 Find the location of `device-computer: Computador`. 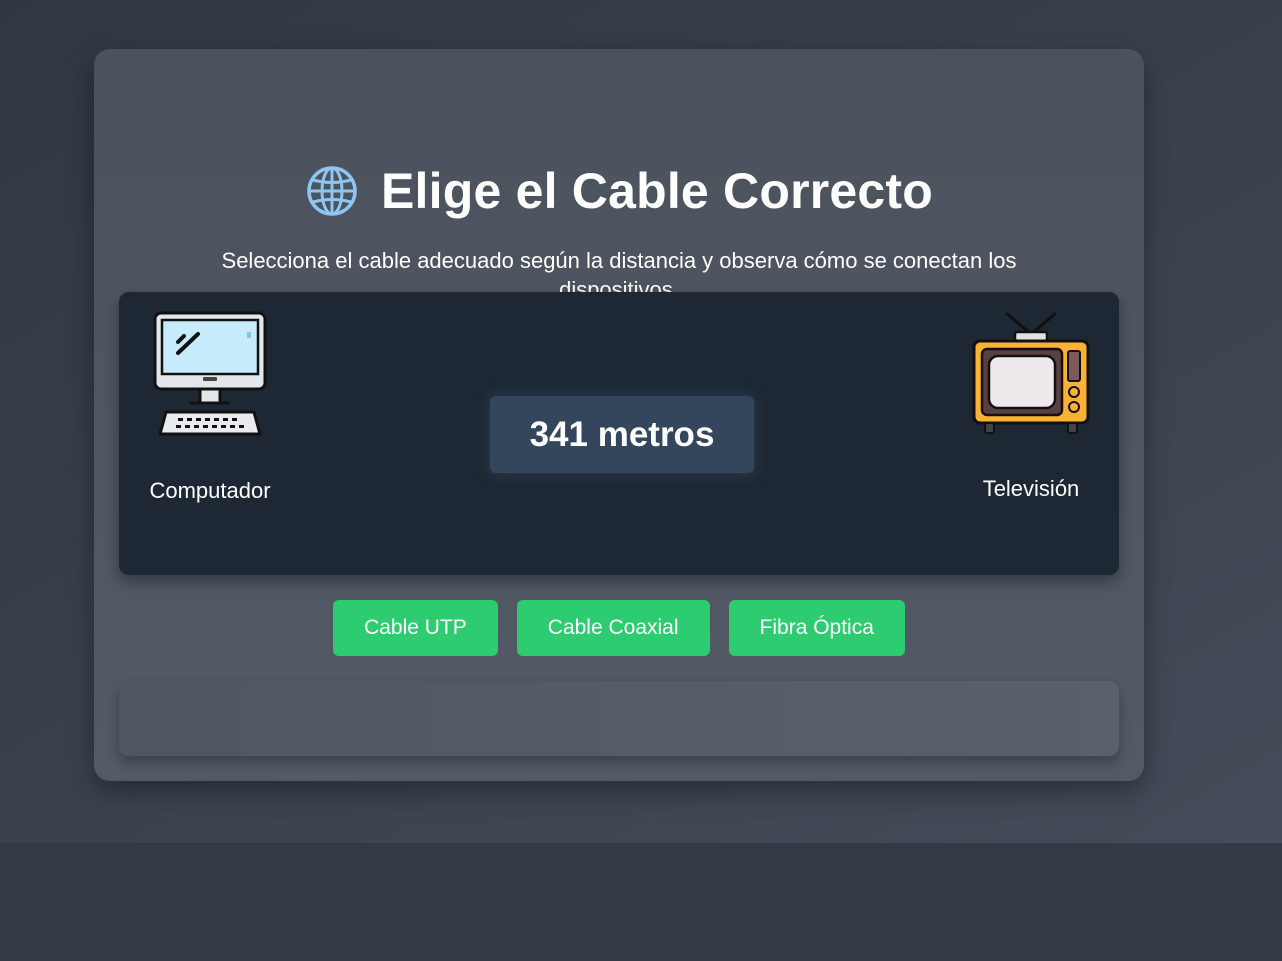

device-computer: Computador is located at coordinates (210, 407).